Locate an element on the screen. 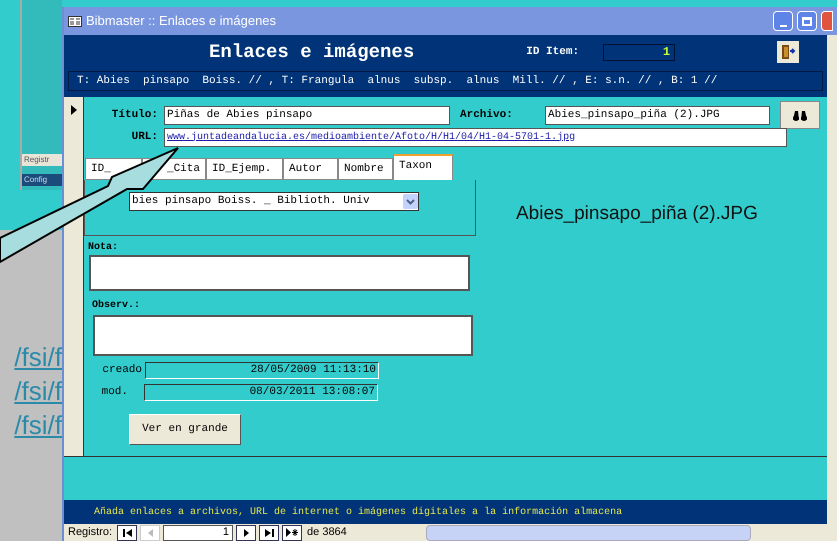 The height and width of the screenshot is (541, 837). url-field: www.juntadeandalucia.es/medioambiente/Afoto/H/H1/04/H1-04-5701-1.jpg is located at coordinates (475, 137).